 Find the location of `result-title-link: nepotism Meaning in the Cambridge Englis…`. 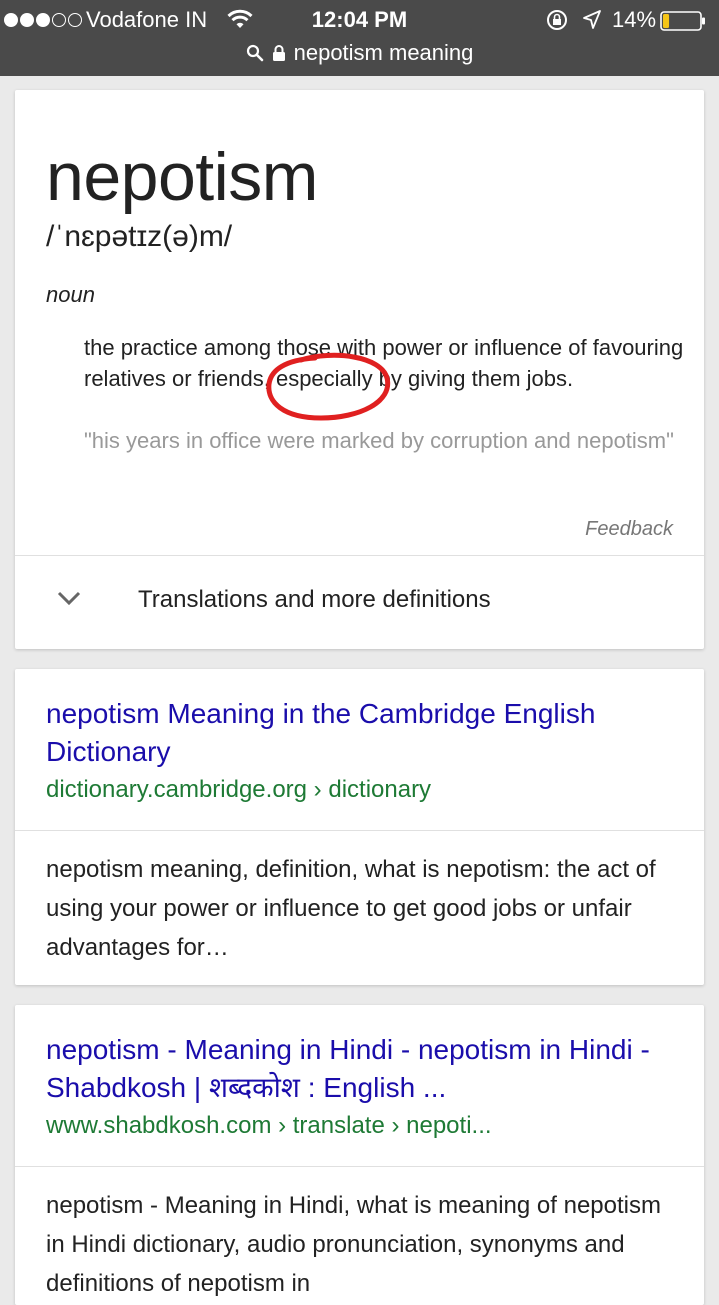

result-title-link: nepotism Meaning in the Cambridge Englis… is located at coordinates (361, 733).